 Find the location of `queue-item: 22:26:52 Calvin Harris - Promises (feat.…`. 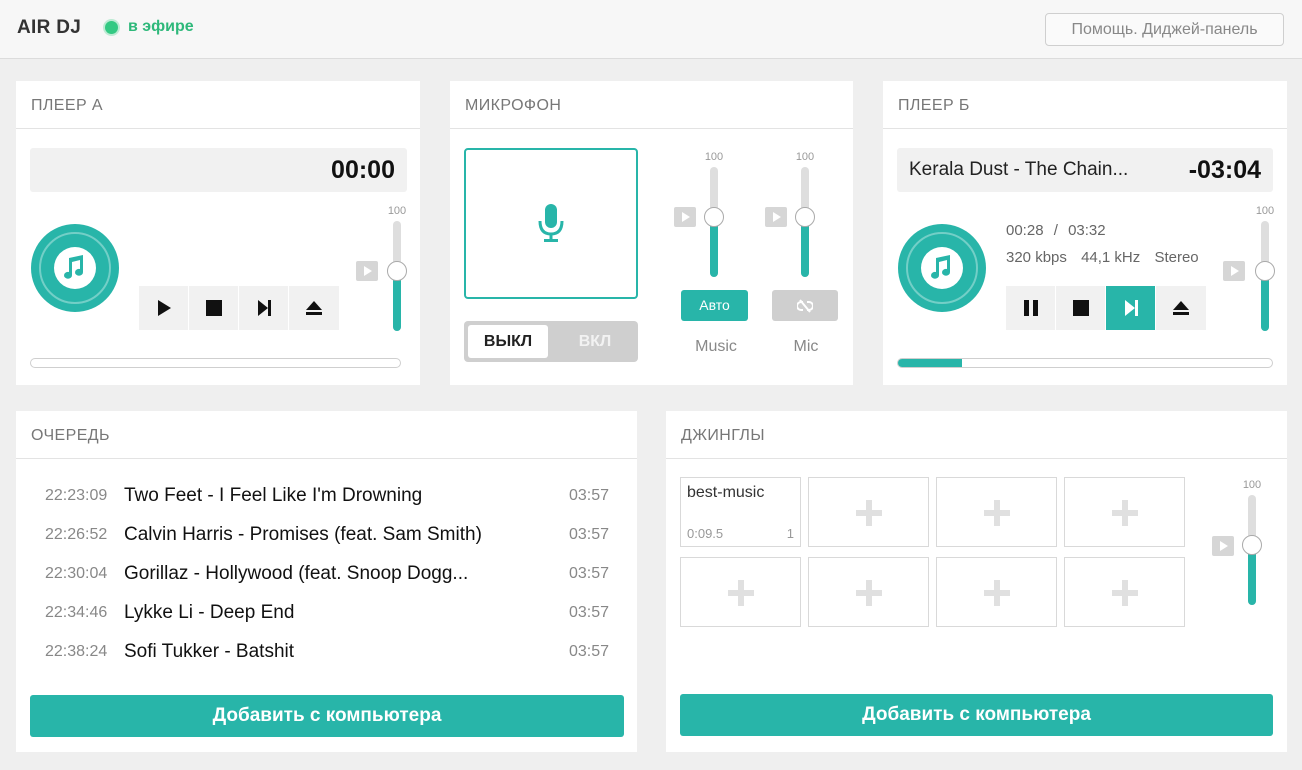

queue-item: 22:26:52 Calvin Harris - Promises (feat.… is located at coordinates (326, 539).